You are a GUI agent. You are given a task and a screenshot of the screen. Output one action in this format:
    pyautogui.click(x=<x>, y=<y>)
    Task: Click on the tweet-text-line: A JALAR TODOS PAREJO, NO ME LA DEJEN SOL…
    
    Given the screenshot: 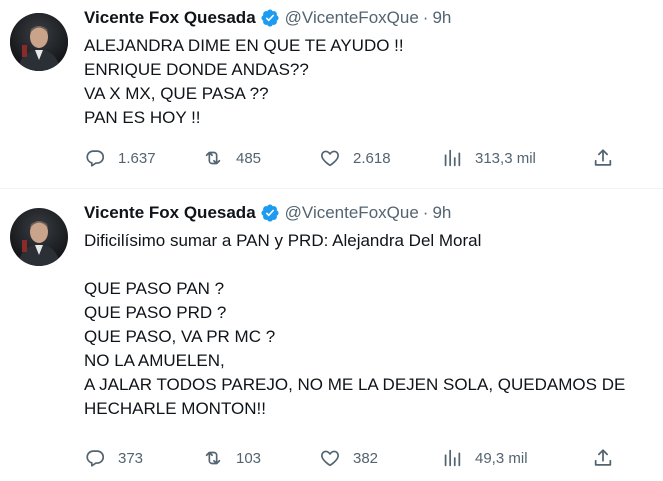 What is the action you would take?
    pyautogui.click(x=355, y=384)
    